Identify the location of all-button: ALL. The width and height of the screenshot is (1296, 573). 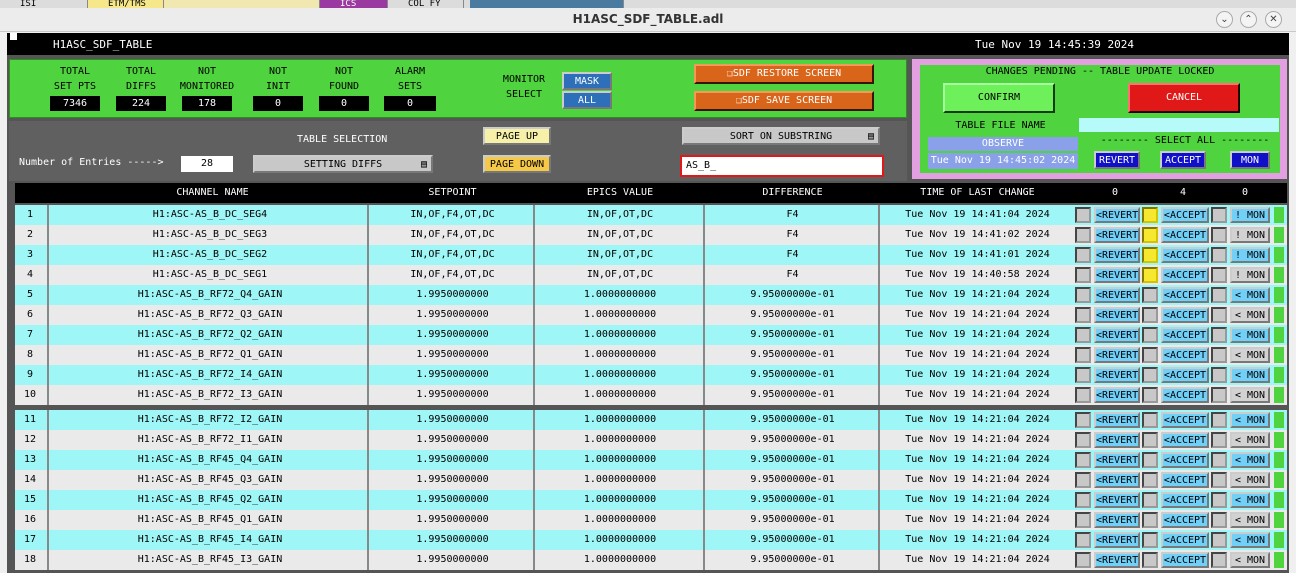
(587, 100).